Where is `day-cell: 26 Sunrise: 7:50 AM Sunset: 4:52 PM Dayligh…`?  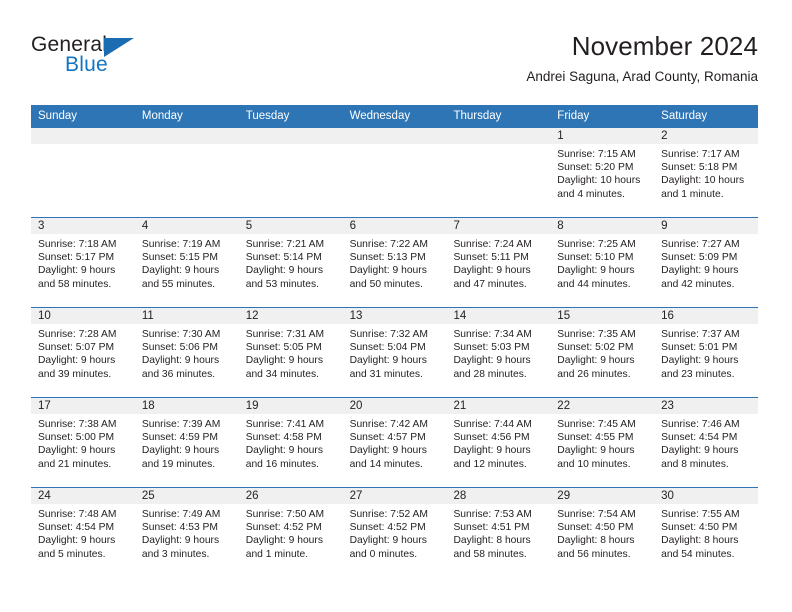
day-cell: 26 Sunrise: 7:50 AM Sunset: 4:52 PM Dayligh… is located at coordinates (290, 532).